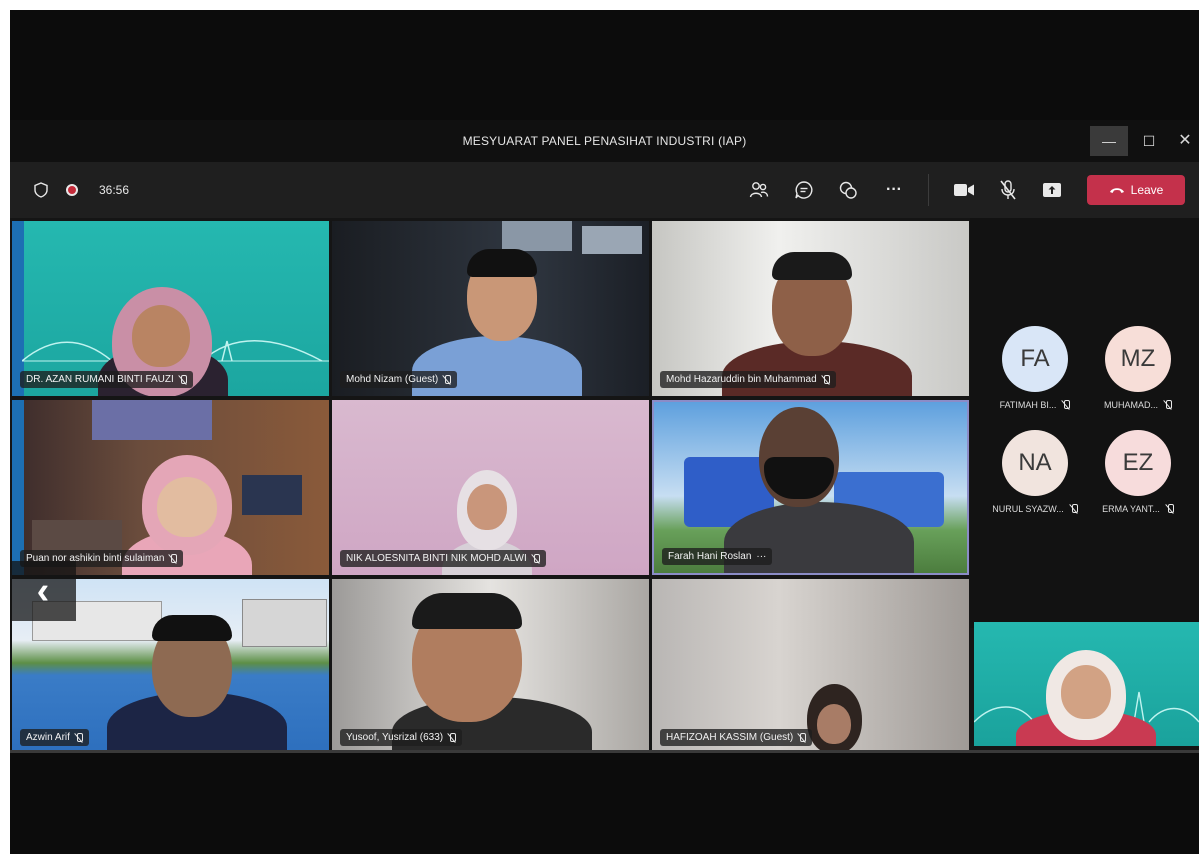 This screenshot has height=854, width=1199. I want to click on participant-name-label: Farah Hani Roslan ···, so click(717, 556).